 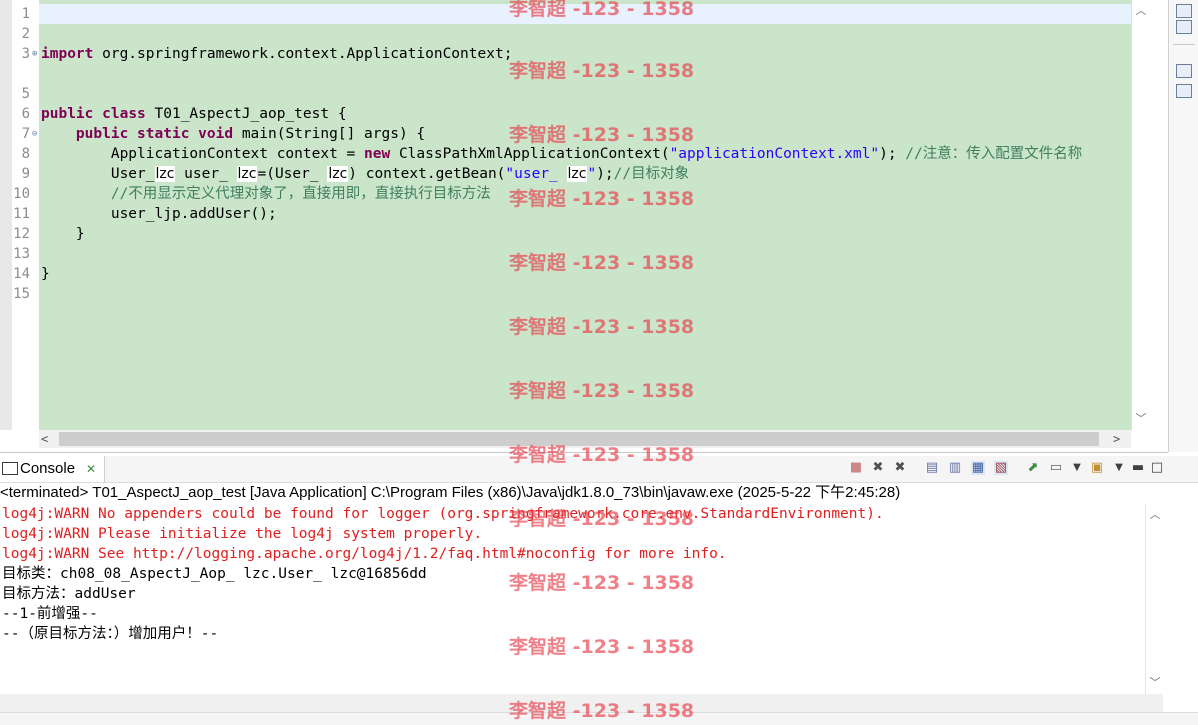 I want to click on code-token: public, so click(x=102, y=134).